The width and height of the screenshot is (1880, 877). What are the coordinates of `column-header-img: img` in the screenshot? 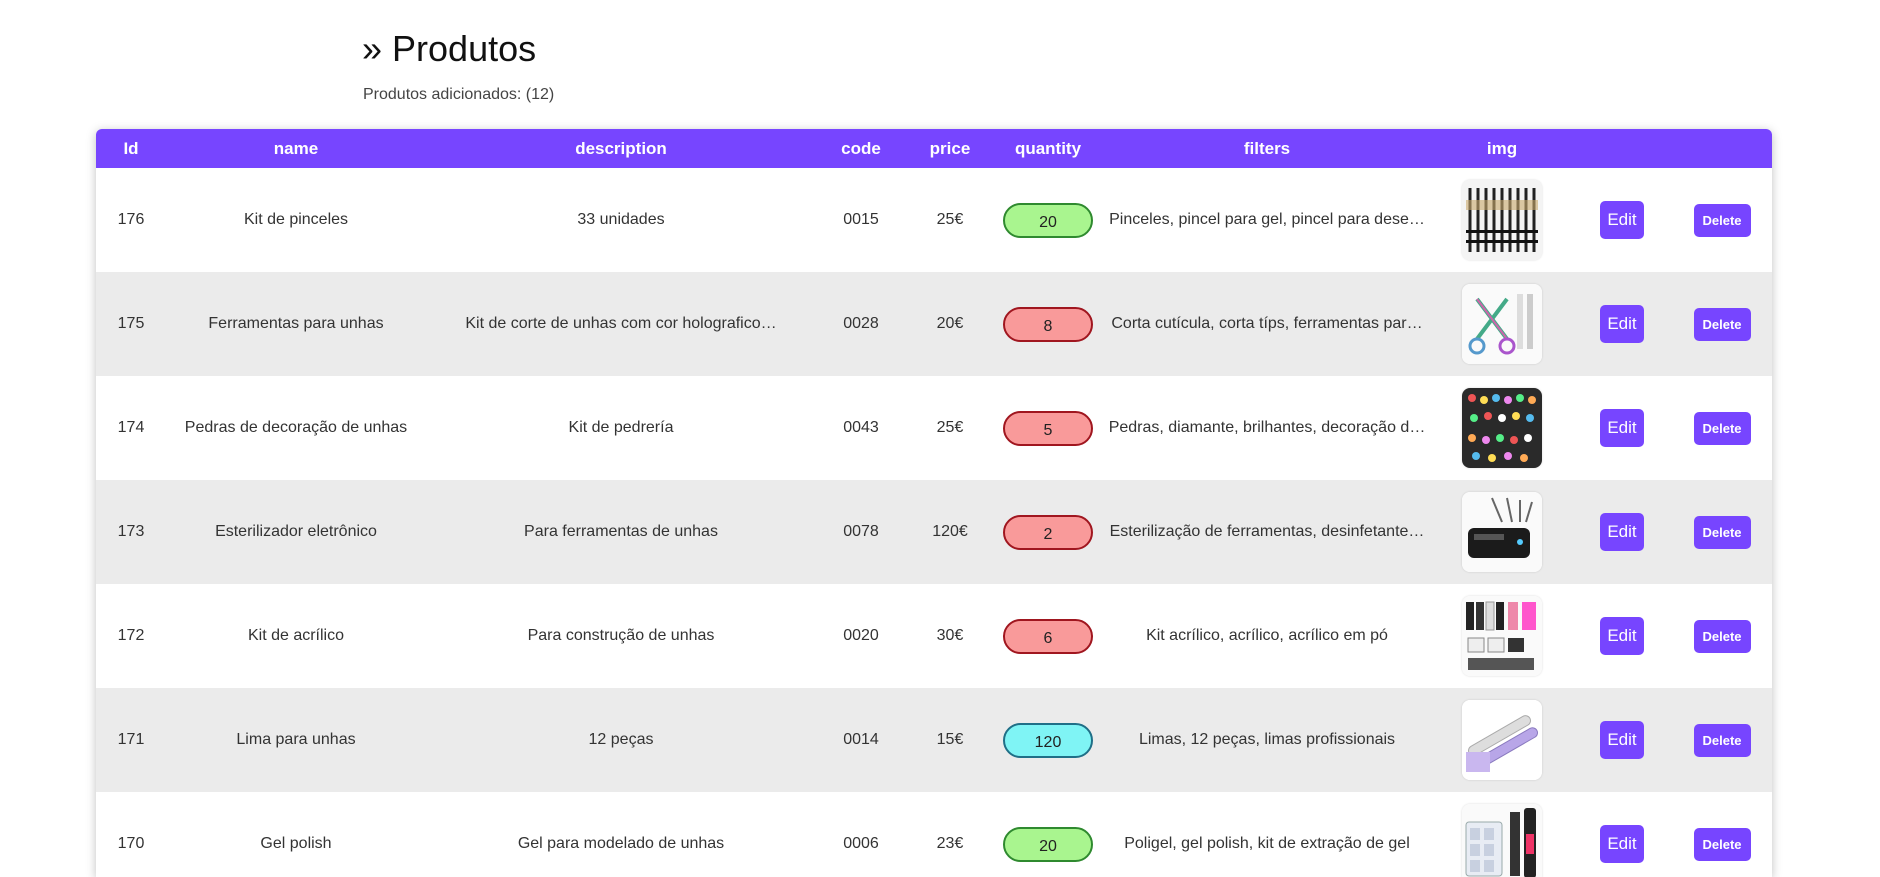 It's located at (1502, 148).